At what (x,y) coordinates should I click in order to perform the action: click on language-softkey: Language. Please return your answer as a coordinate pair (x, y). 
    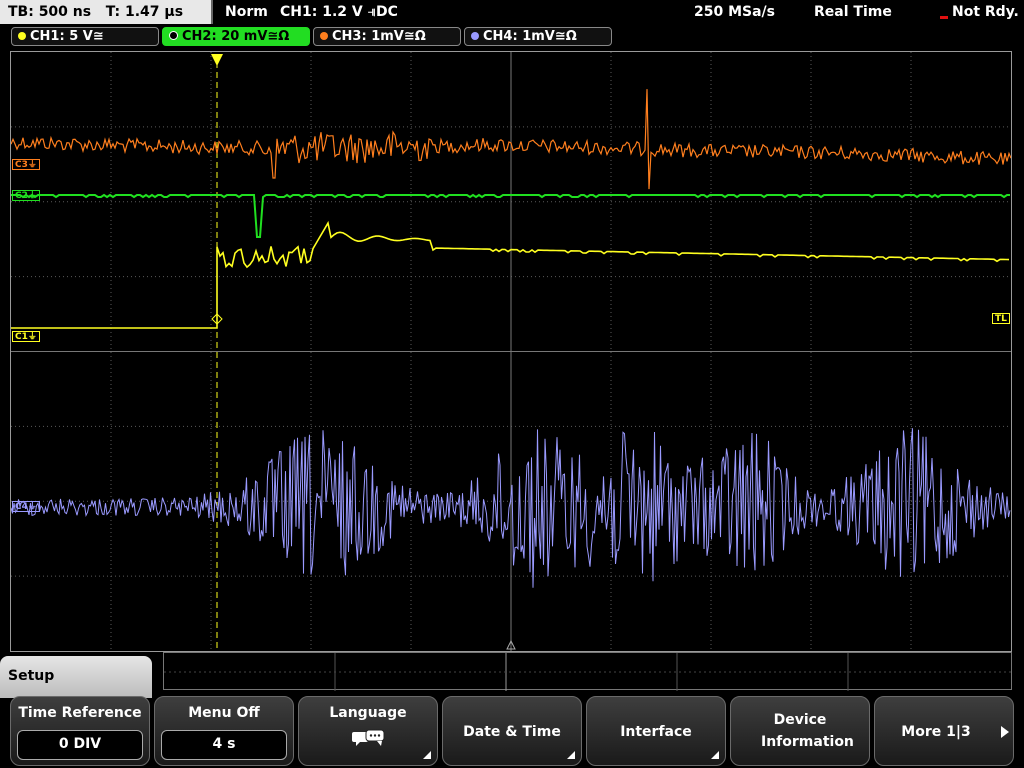
    Looking at the image, I should click on (368, 731).